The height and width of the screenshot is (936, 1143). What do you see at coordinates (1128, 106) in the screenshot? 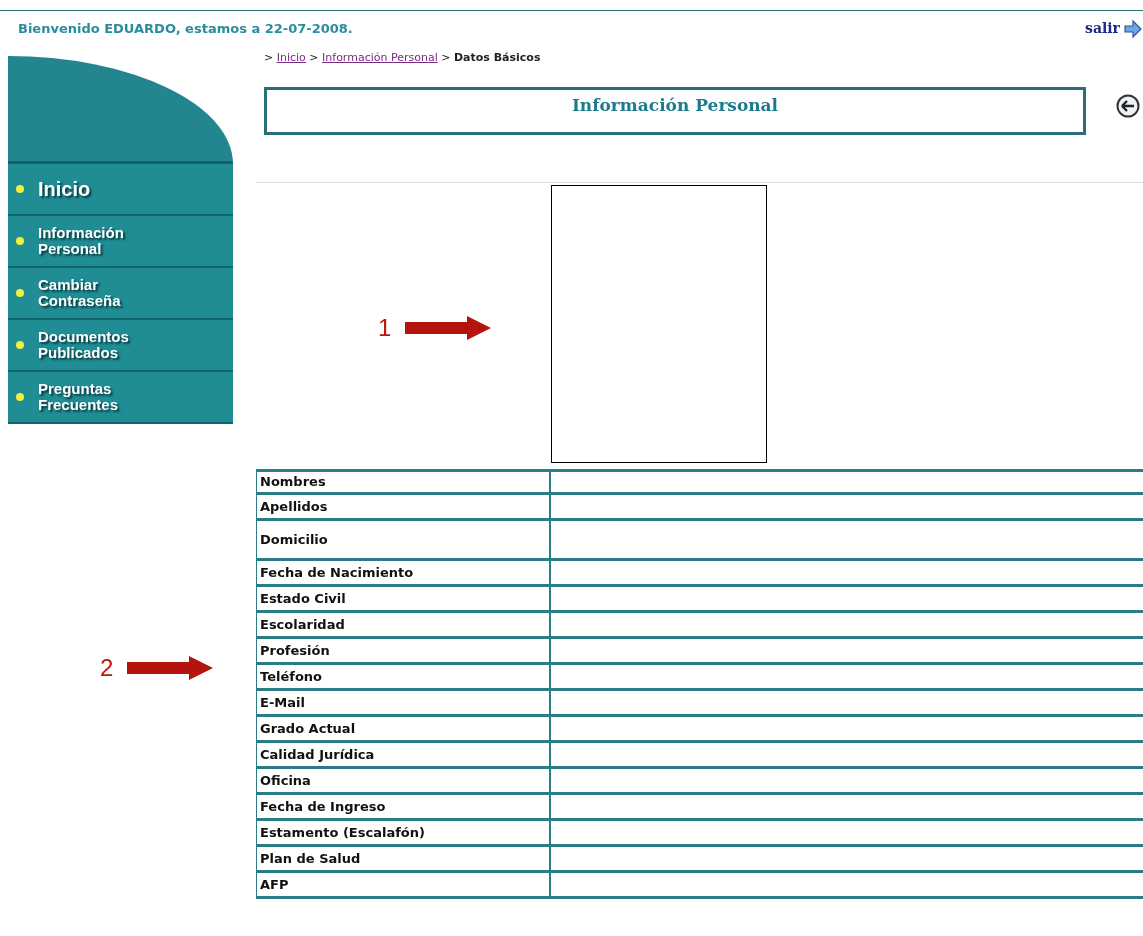
I see `back-icon` at bounding box center [1128, 106].